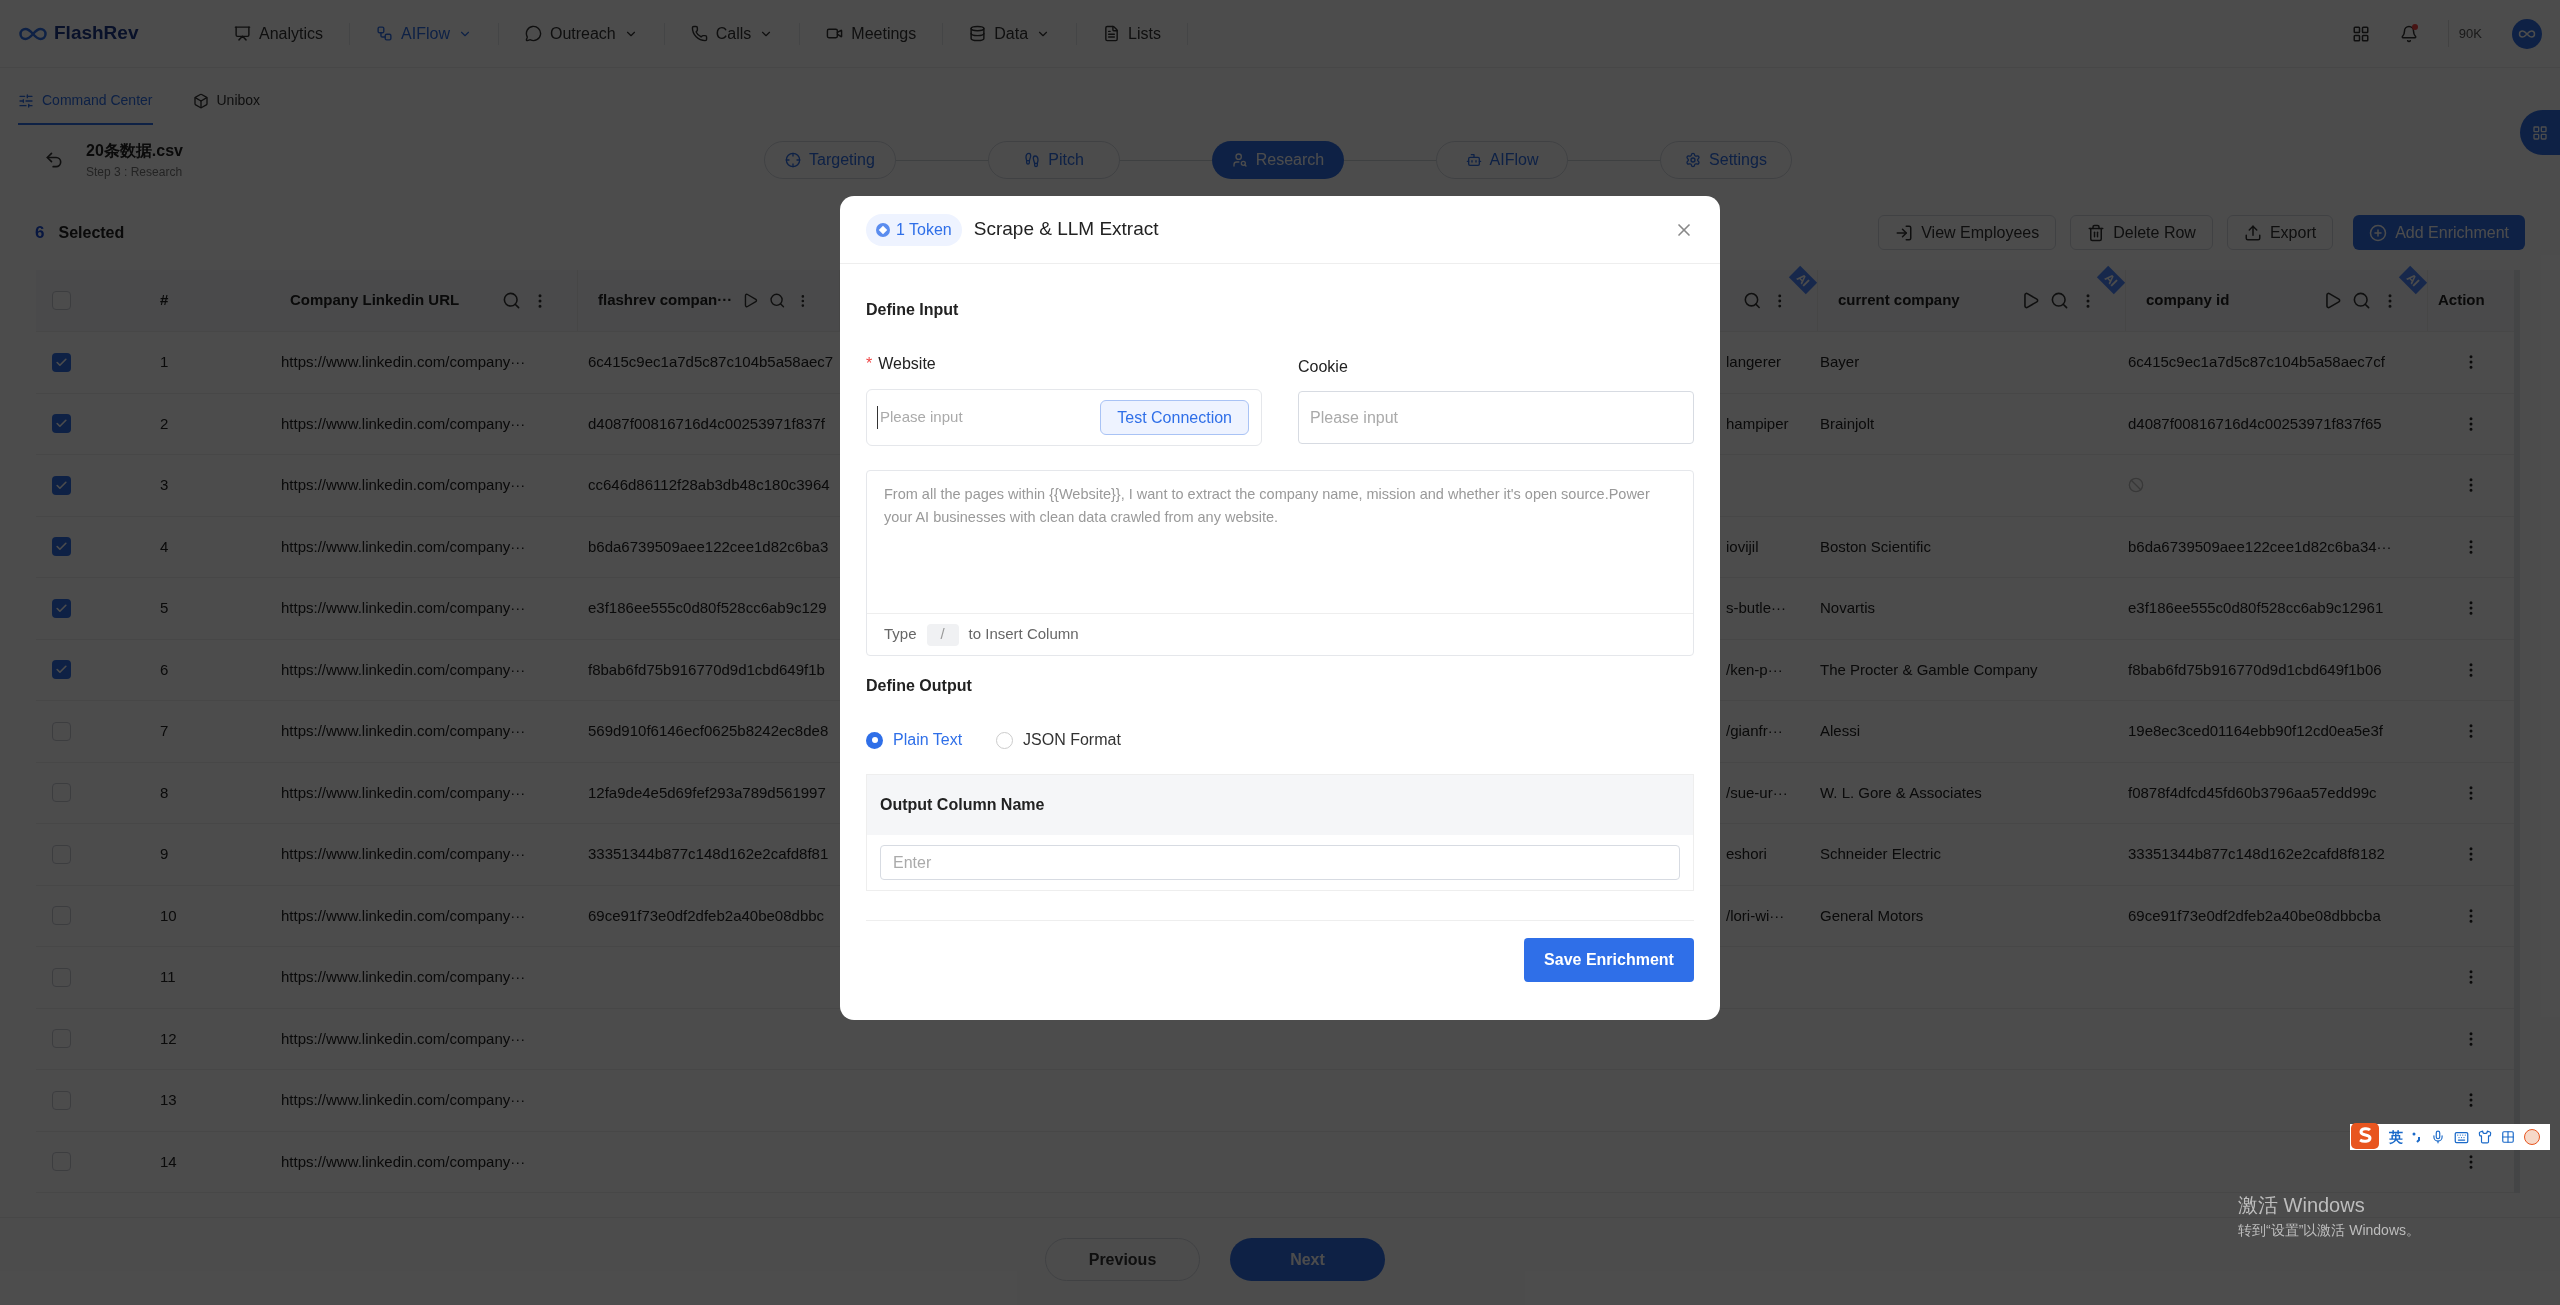  What do you see at coordinates (1174, 417) in the screenshot?
I see `test-connection-button: Test Connection` at bounding box center [1174, 417].